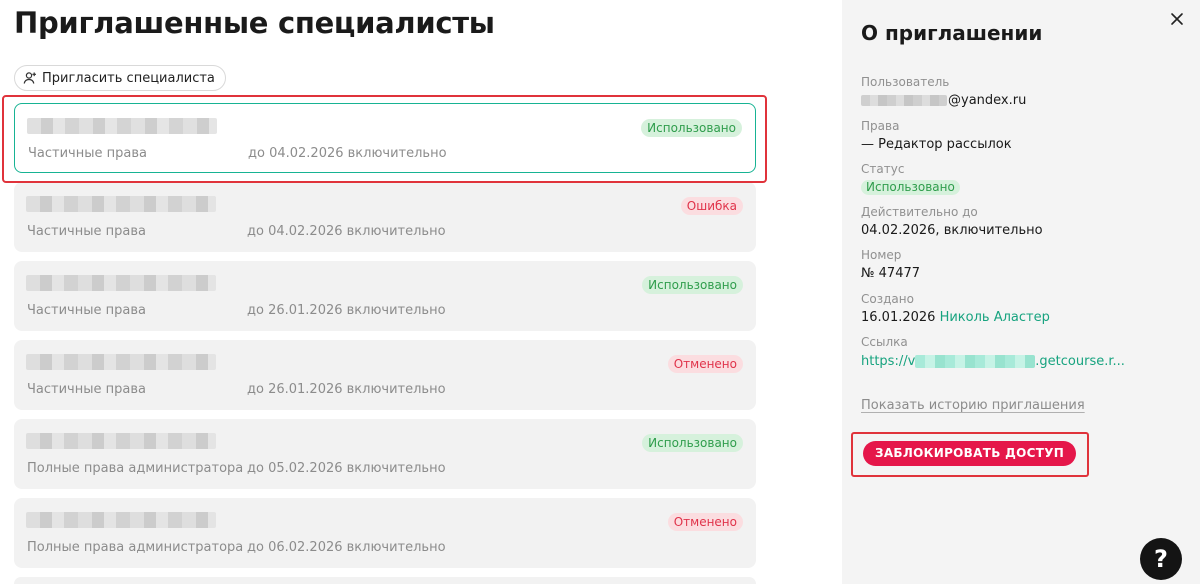  Describe the element at coordinates (888, 361) in the screenshot. I see `invitation-link-prefix: https://v` at that location.